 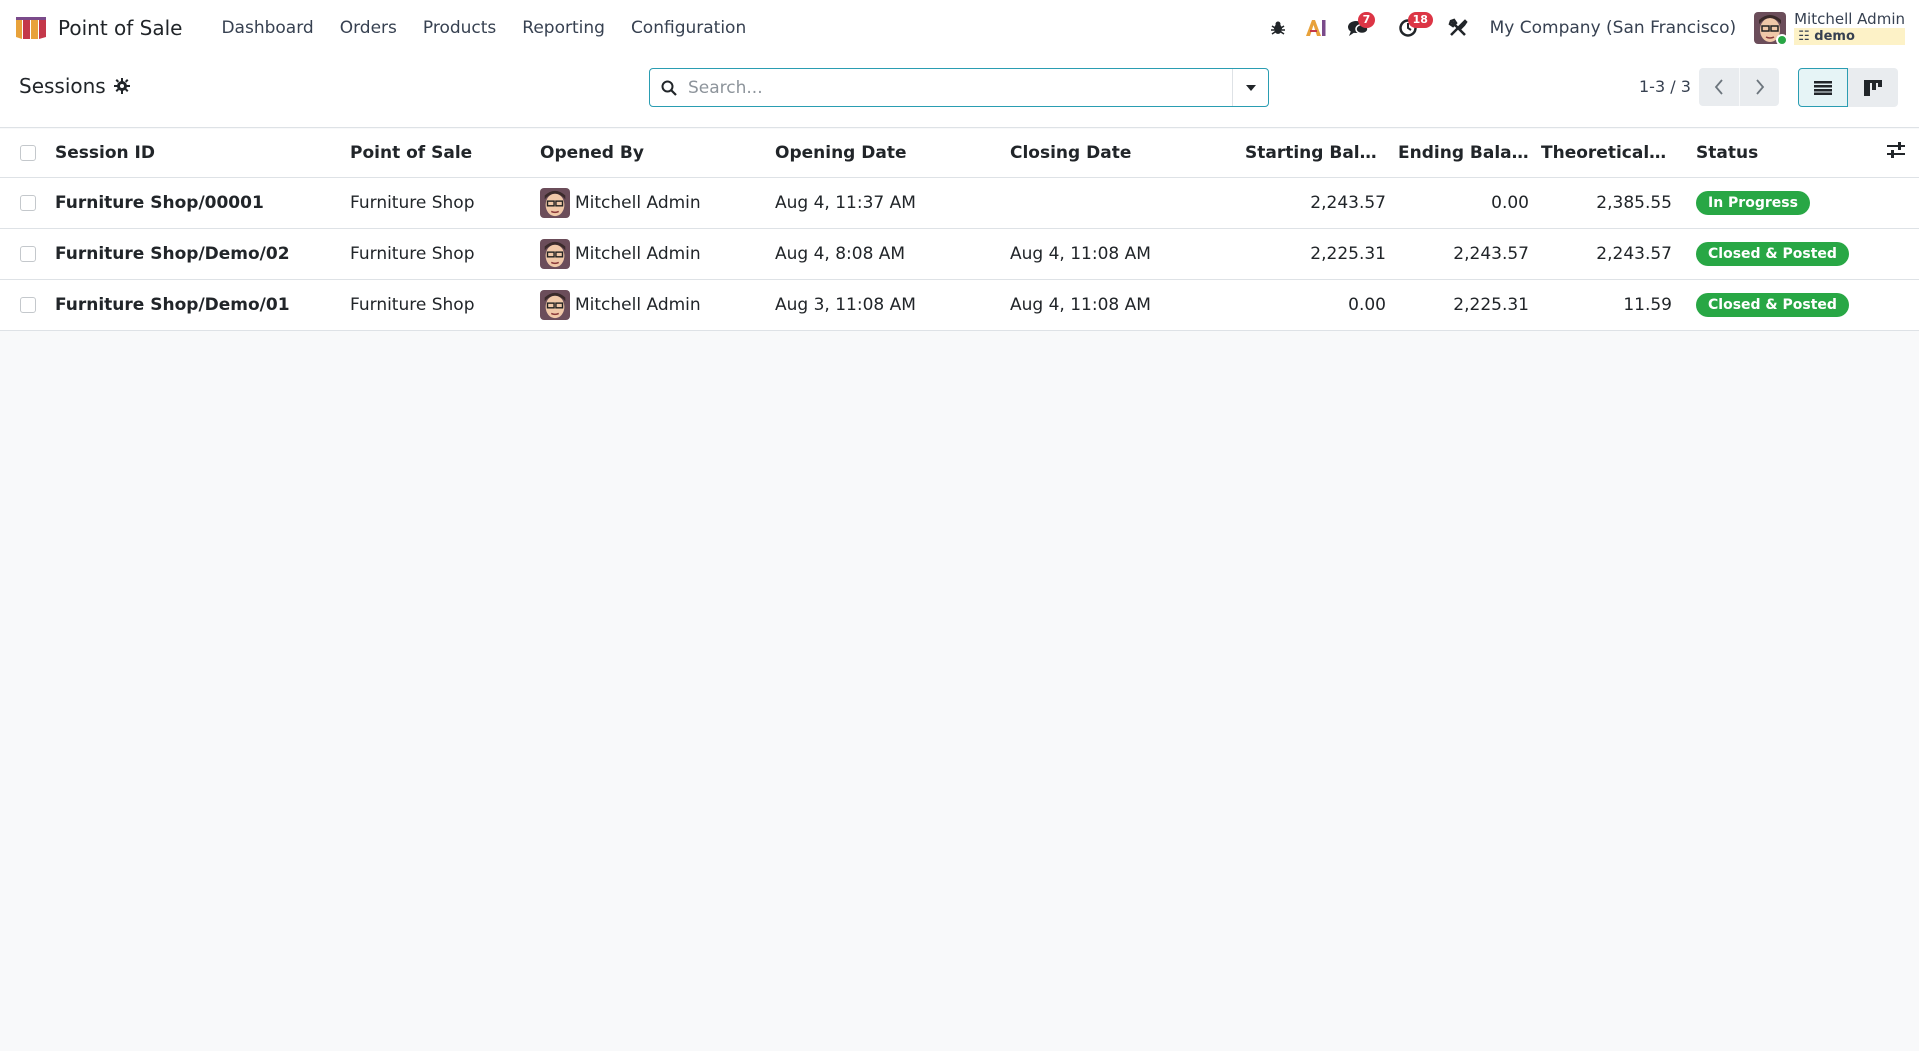 I want to click on list-icon, so click(x=1823, y=87).